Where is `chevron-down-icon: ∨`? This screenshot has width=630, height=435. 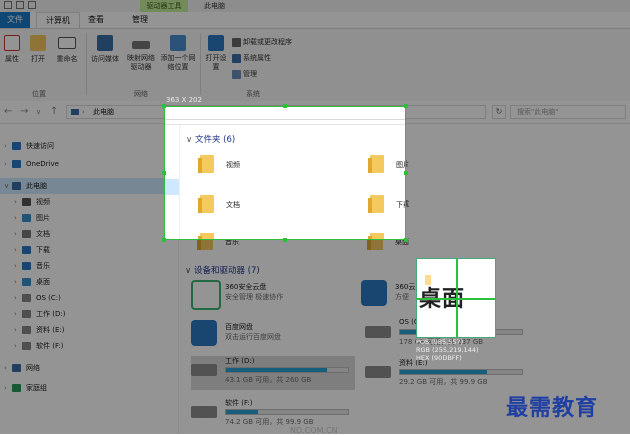
chevron-down-icon: ∨ is located at coordinates (189, 140).